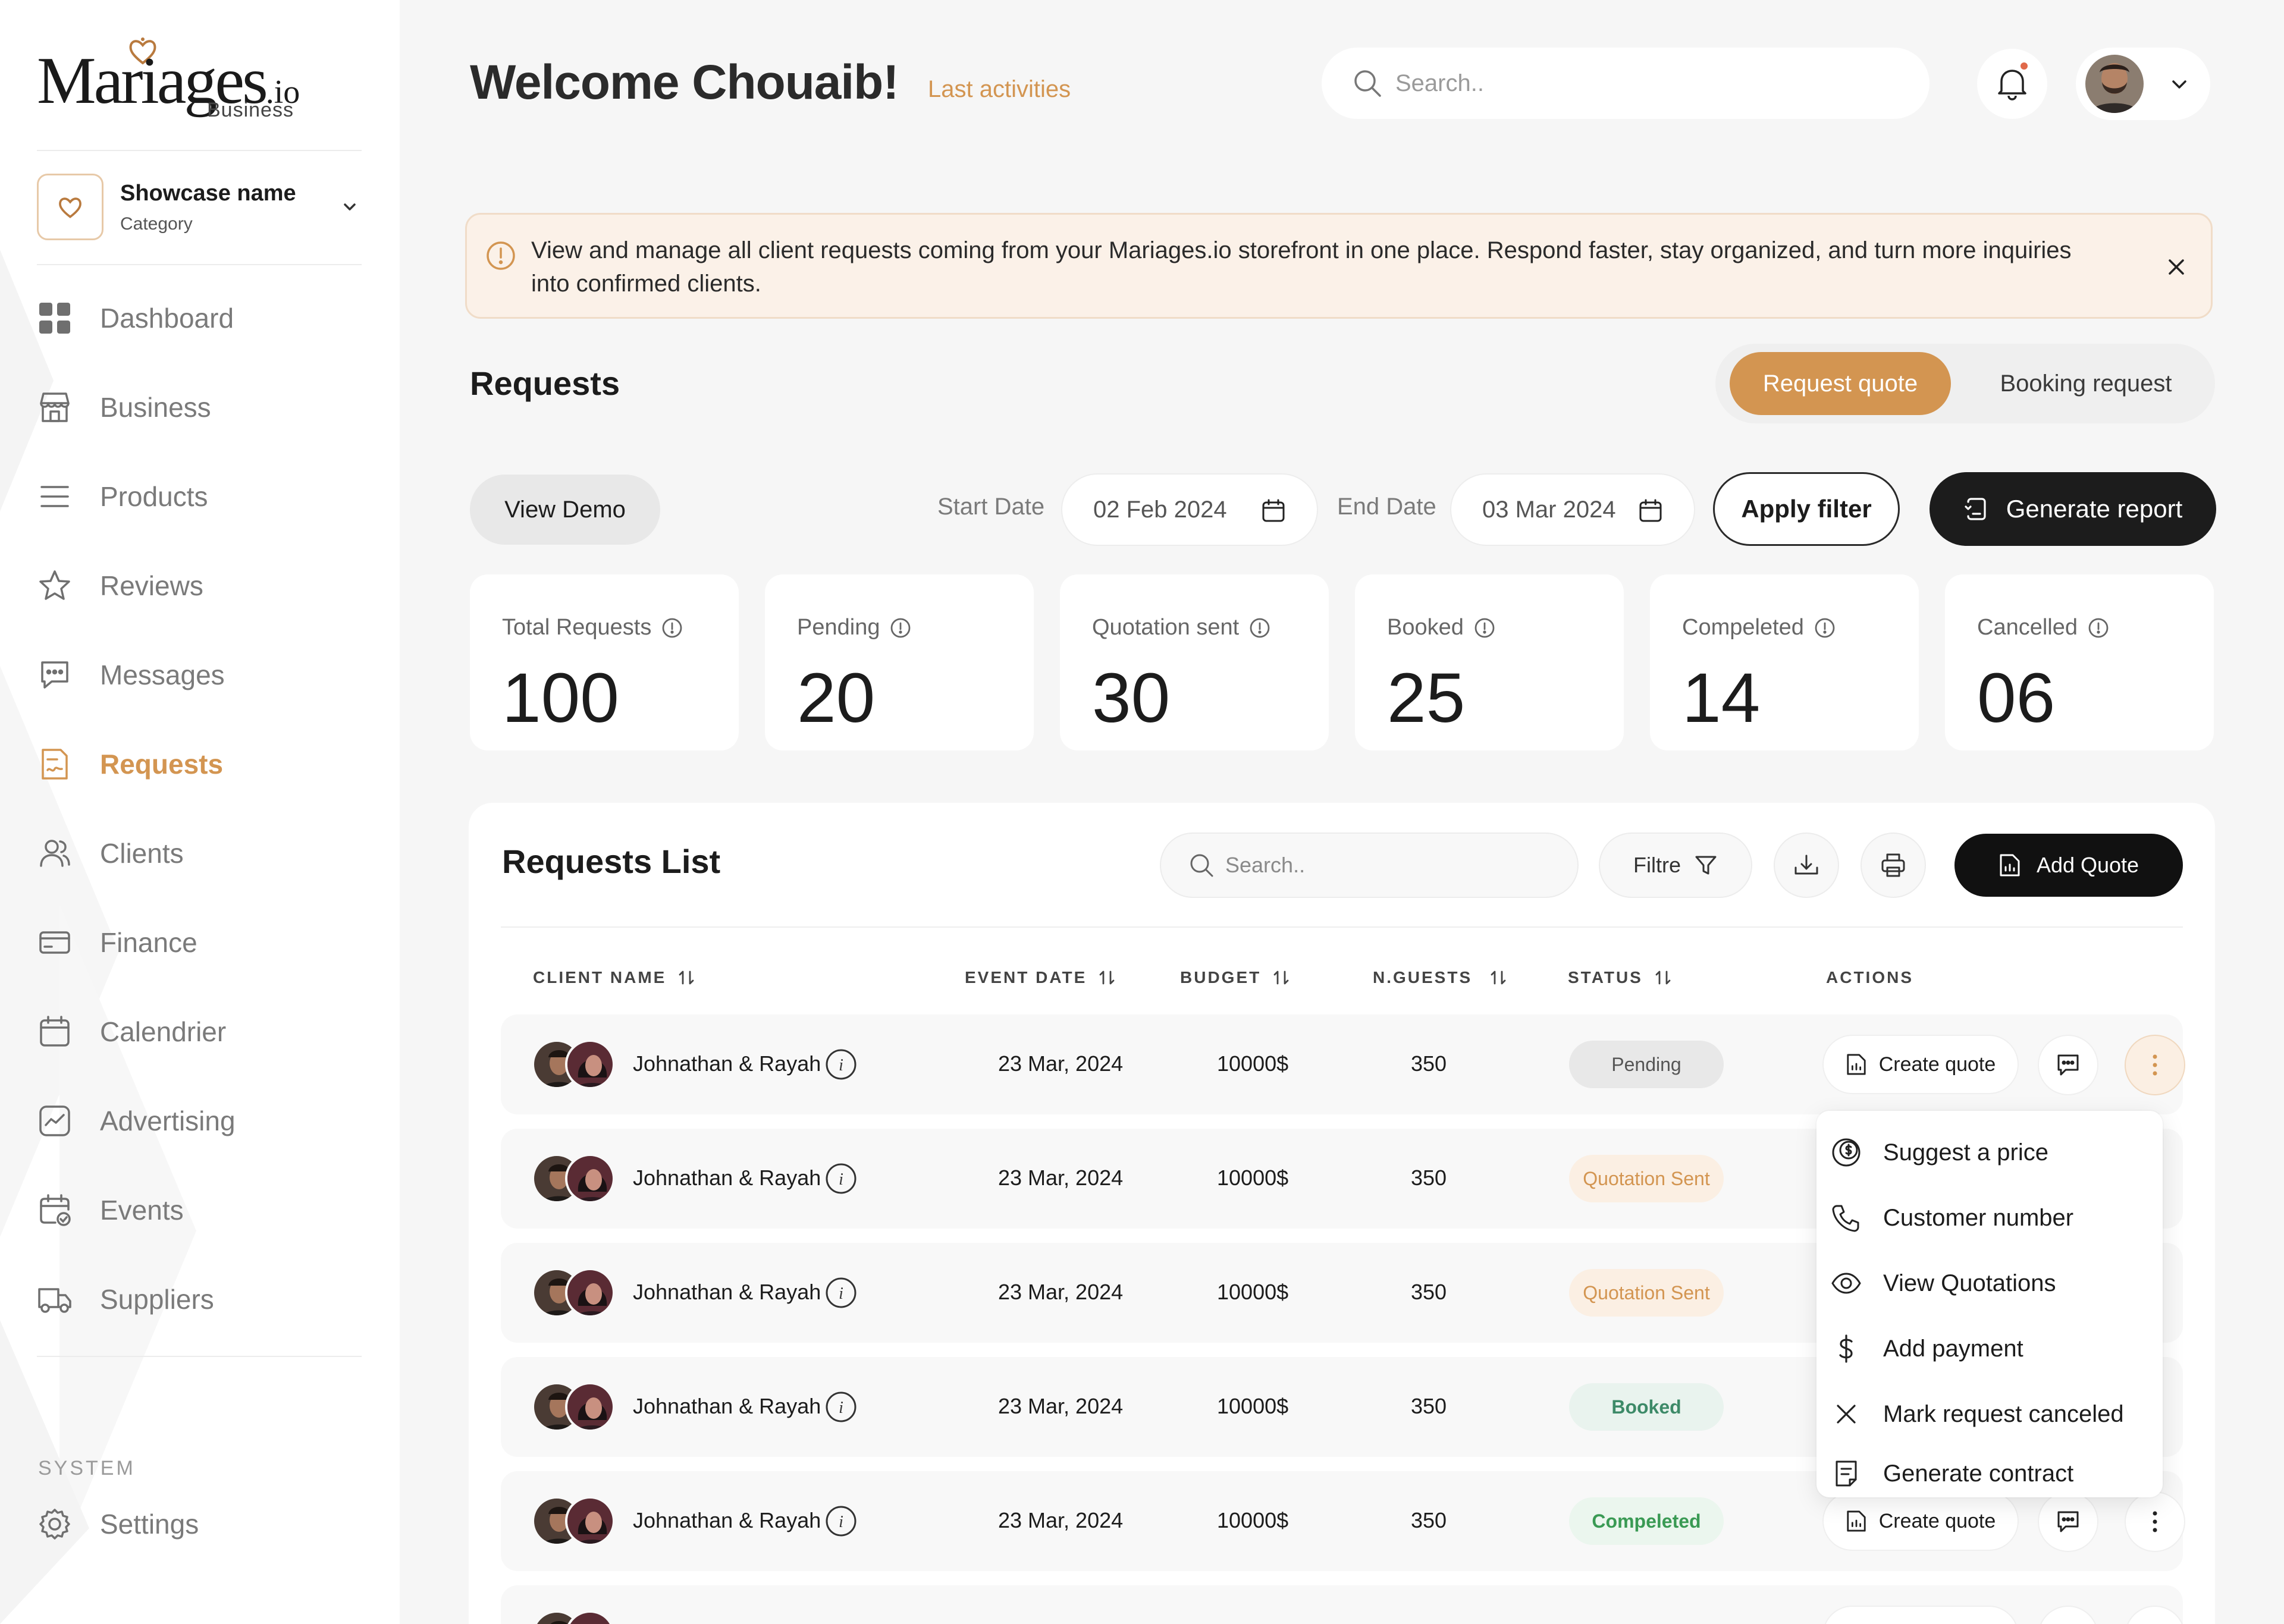  Describe the element at coordinates (1784, 662) in the screenshot. I see `stat-card-completed: Compeleted 14` at that location.